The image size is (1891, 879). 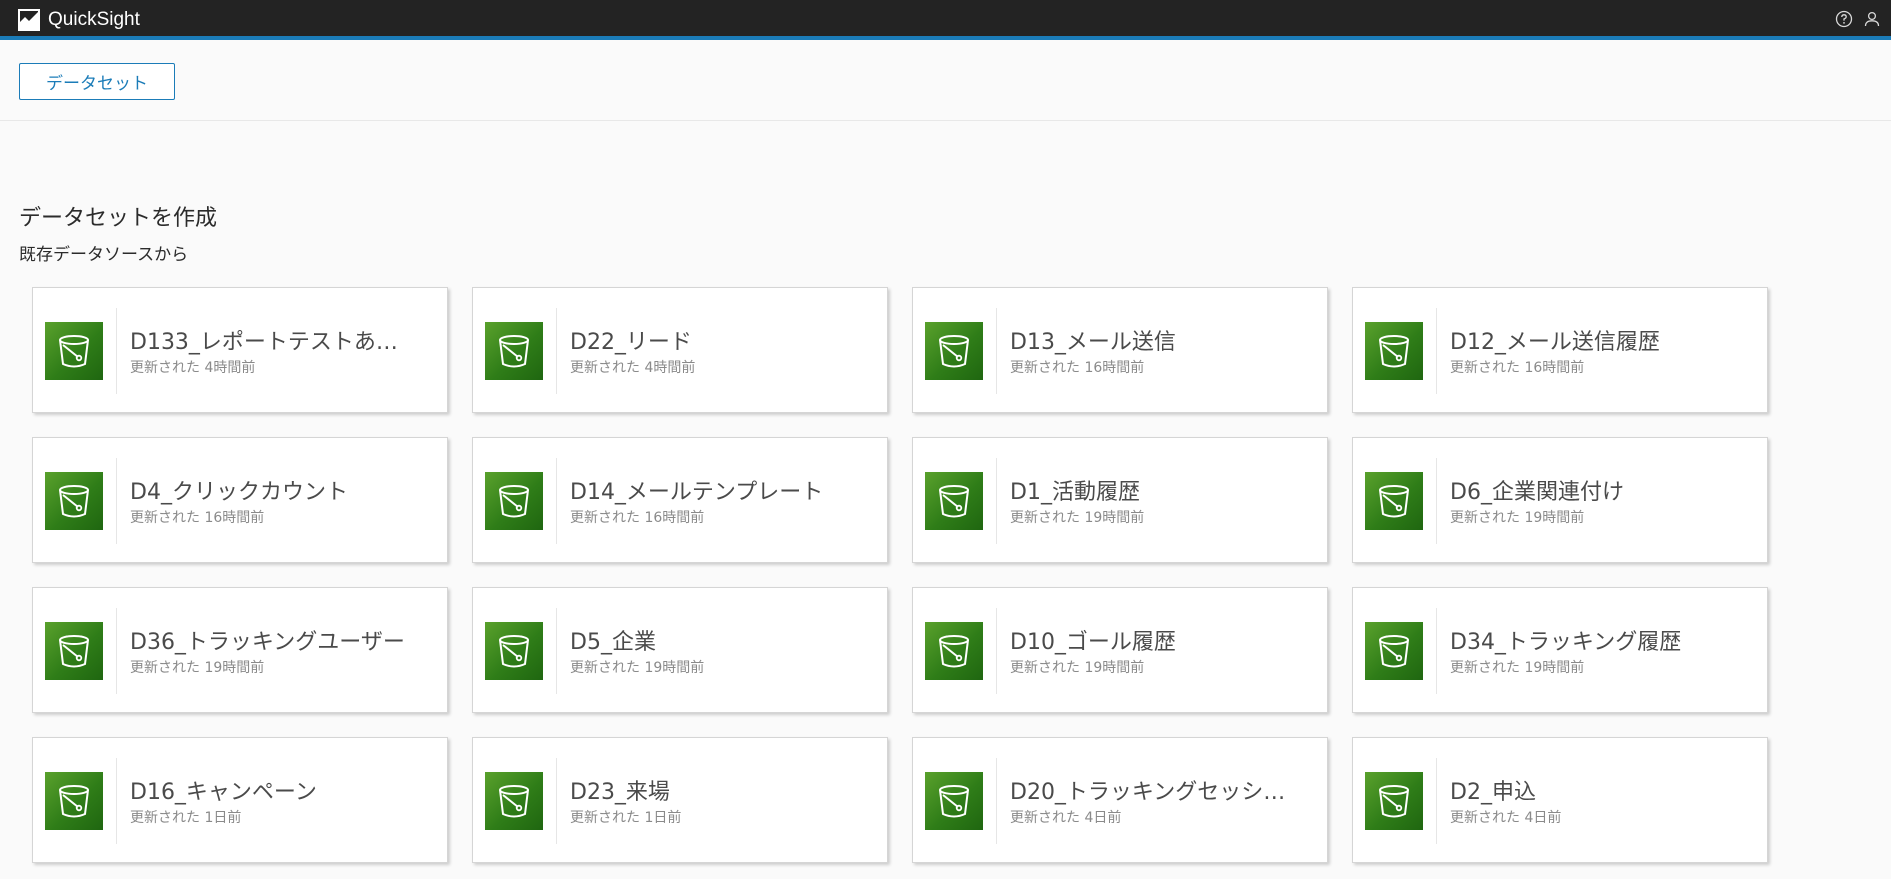 I want to click on data-source-name: D12_メール送信履歴, so click(x=1555, y=342).